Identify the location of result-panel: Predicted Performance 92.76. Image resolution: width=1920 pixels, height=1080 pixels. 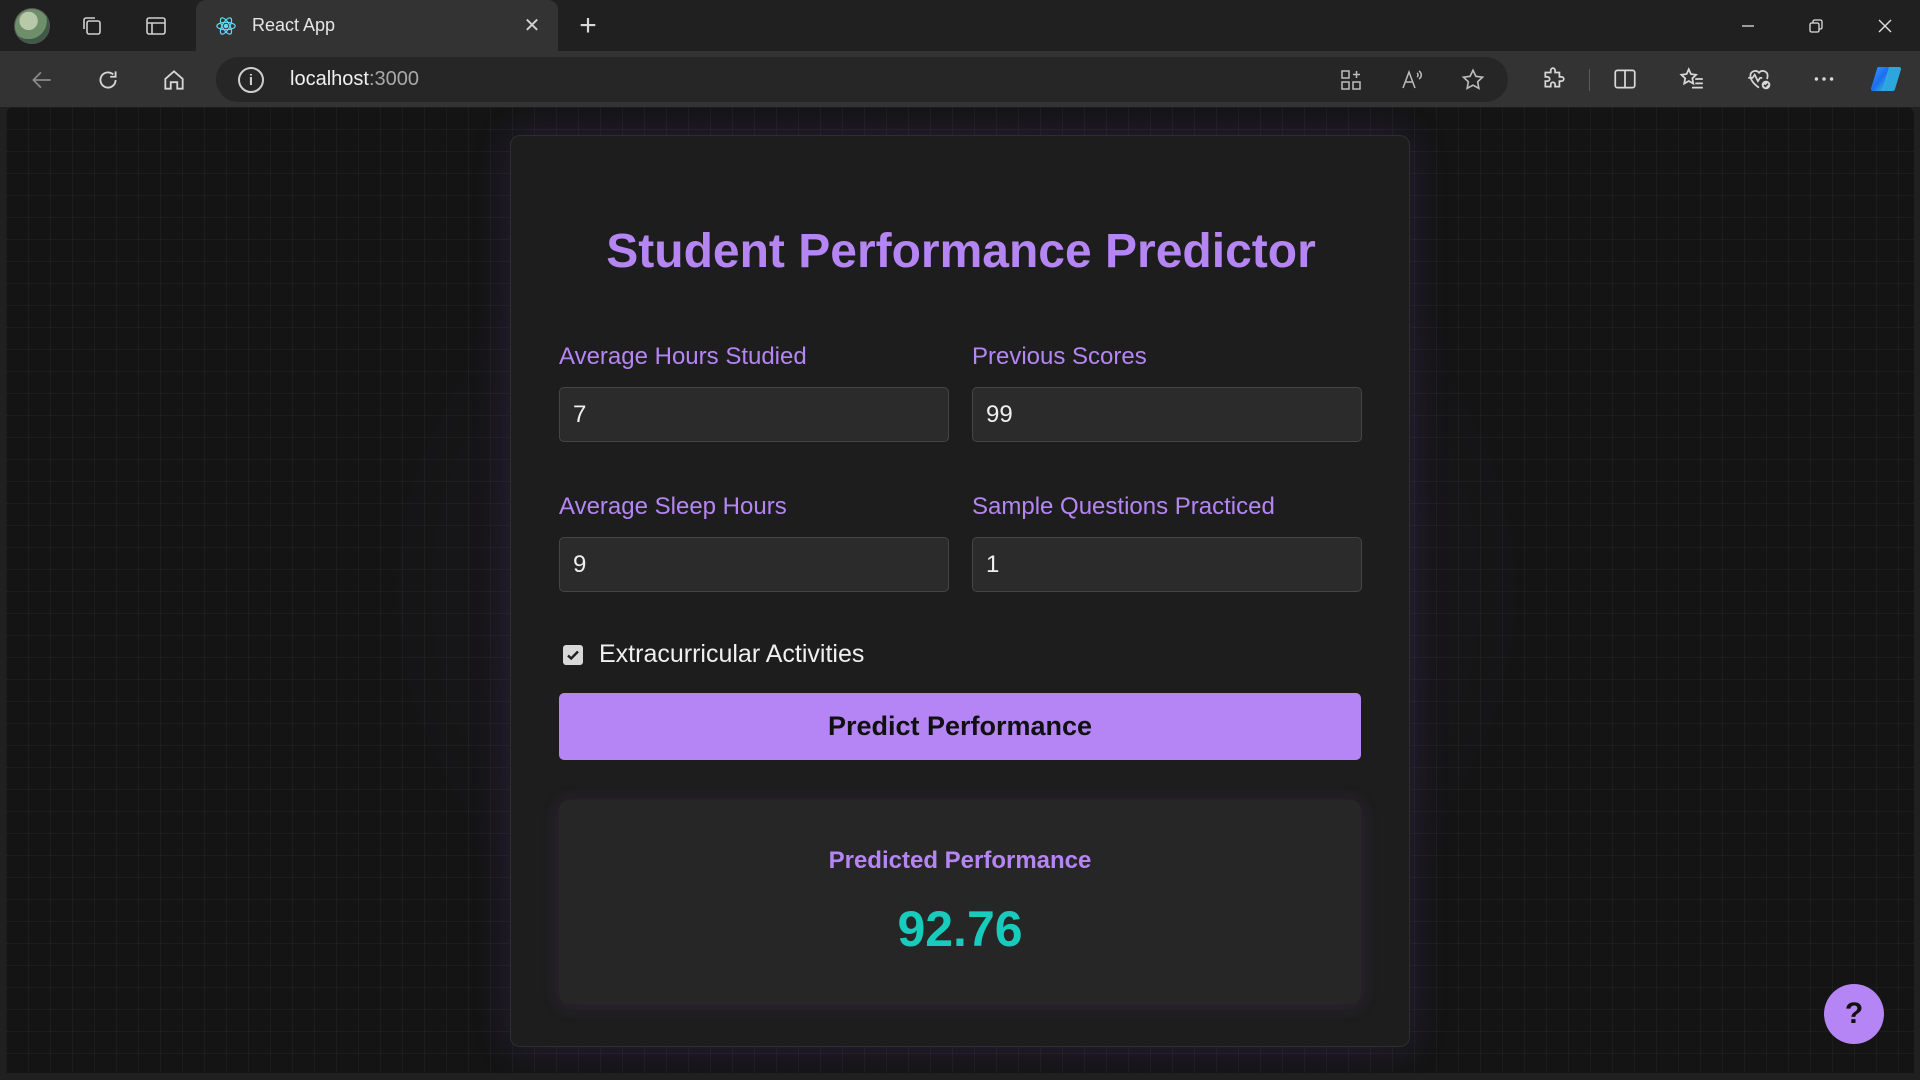
(960, 902).